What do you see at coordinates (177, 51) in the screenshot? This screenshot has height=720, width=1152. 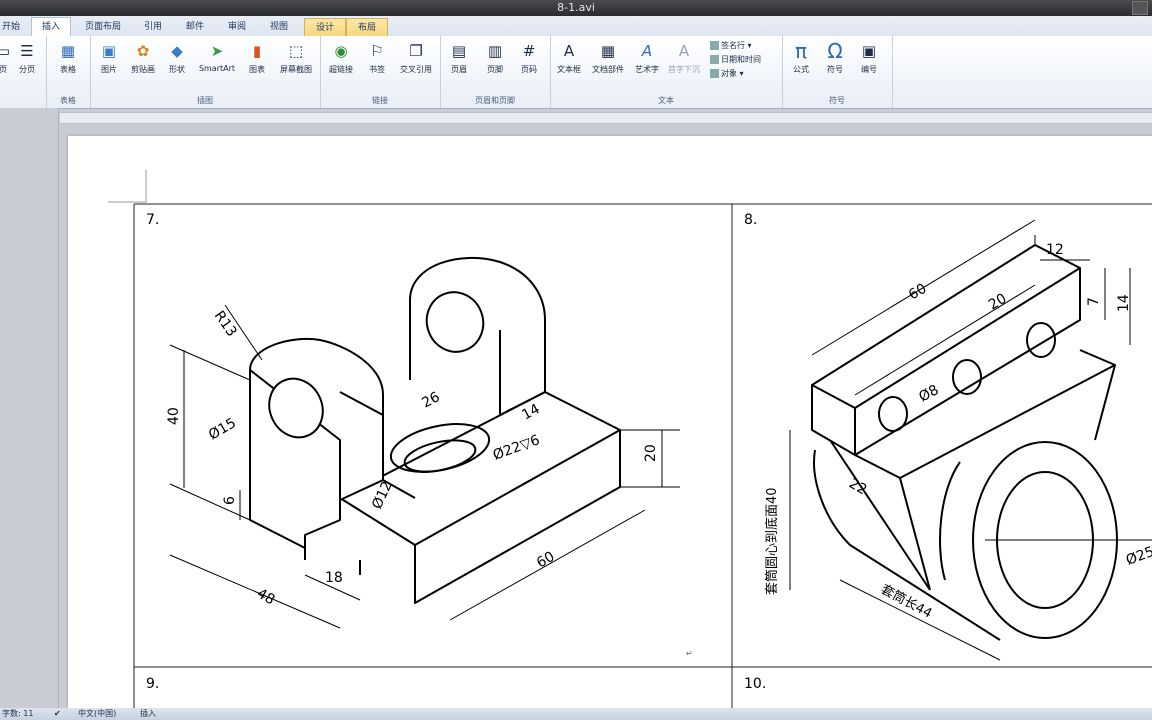 I see `shapes-icon: ◆` at bounding box center [177, 51].